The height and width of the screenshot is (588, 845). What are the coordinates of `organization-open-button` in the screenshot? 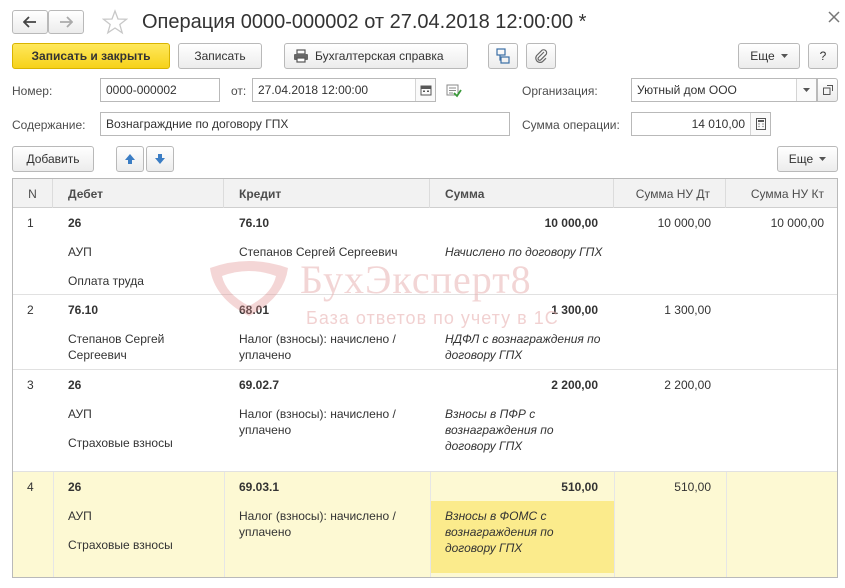 It's located at (827, 90).